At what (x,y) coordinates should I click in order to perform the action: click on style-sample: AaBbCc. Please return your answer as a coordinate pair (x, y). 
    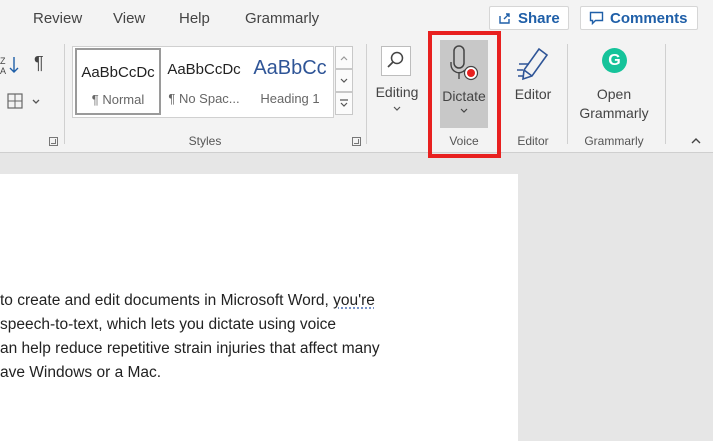
    Looking at the image, I should click on (290, 68).